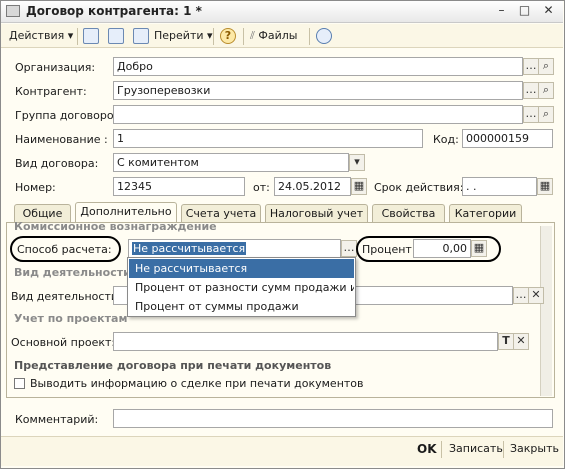 The image size is (565, 469). What do you see at coordinates (261, 187) in the screenshot?
I see `from-label: от:` at bounding box center [261, 187].